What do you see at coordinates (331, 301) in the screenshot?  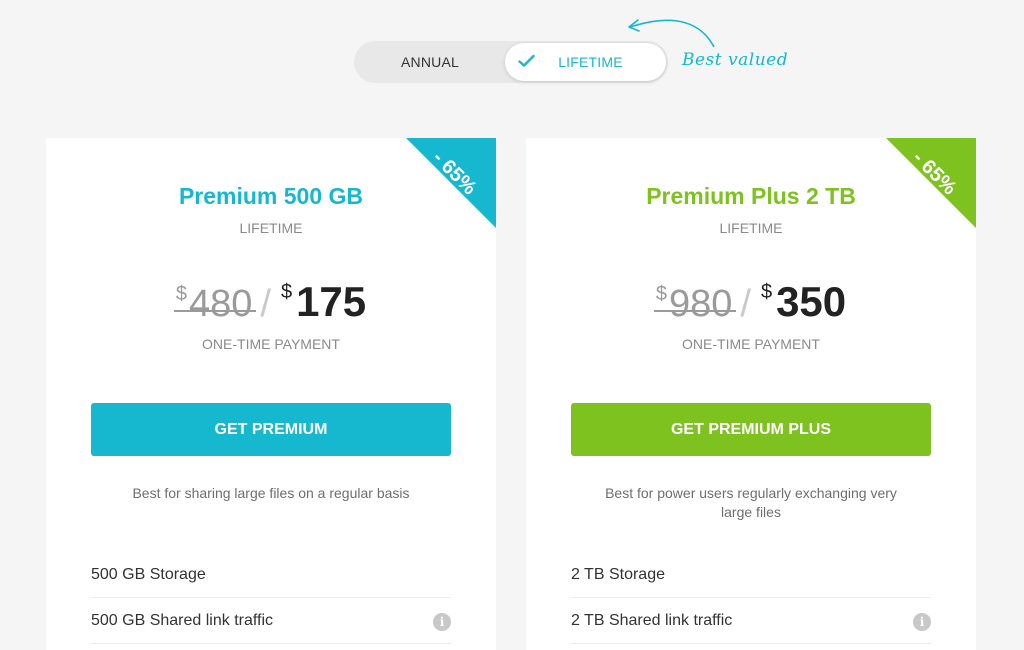 I see `new-price-amount: 175` at bounding box center [331, 301].